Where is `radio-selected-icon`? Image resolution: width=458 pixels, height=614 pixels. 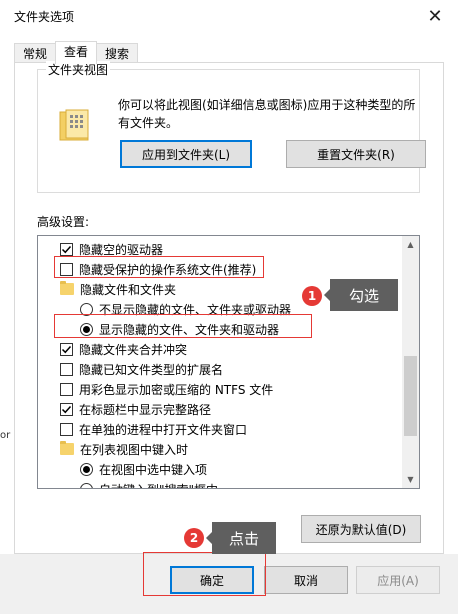 radio-selected-icon is located at coordinates (86, 469).